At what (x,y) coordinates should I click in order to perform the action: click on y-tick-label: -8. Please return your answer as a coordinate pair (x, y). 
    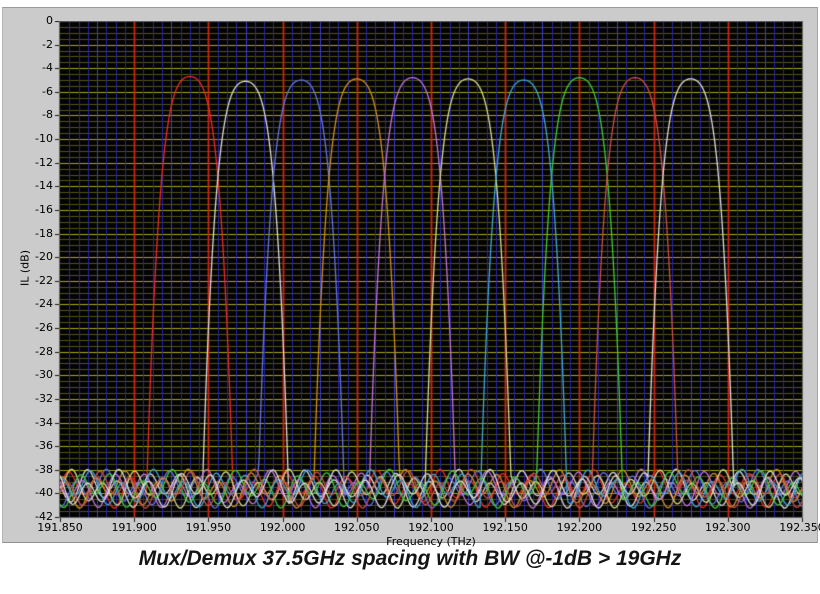
    Looking at the image, I should click on (47, 115).